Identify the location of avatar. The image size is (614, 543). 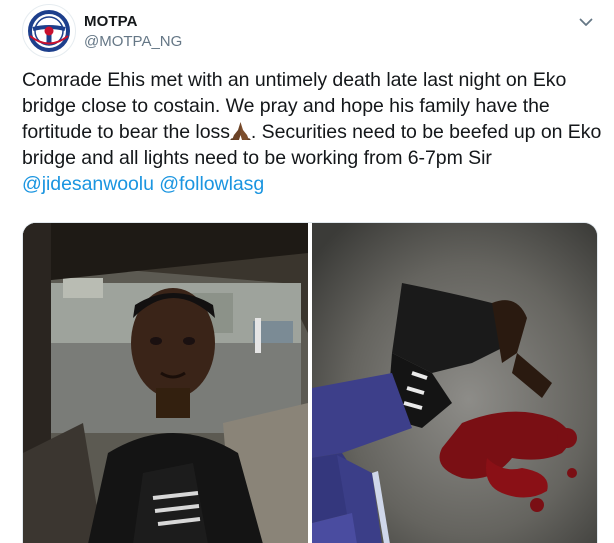
(49, 31).